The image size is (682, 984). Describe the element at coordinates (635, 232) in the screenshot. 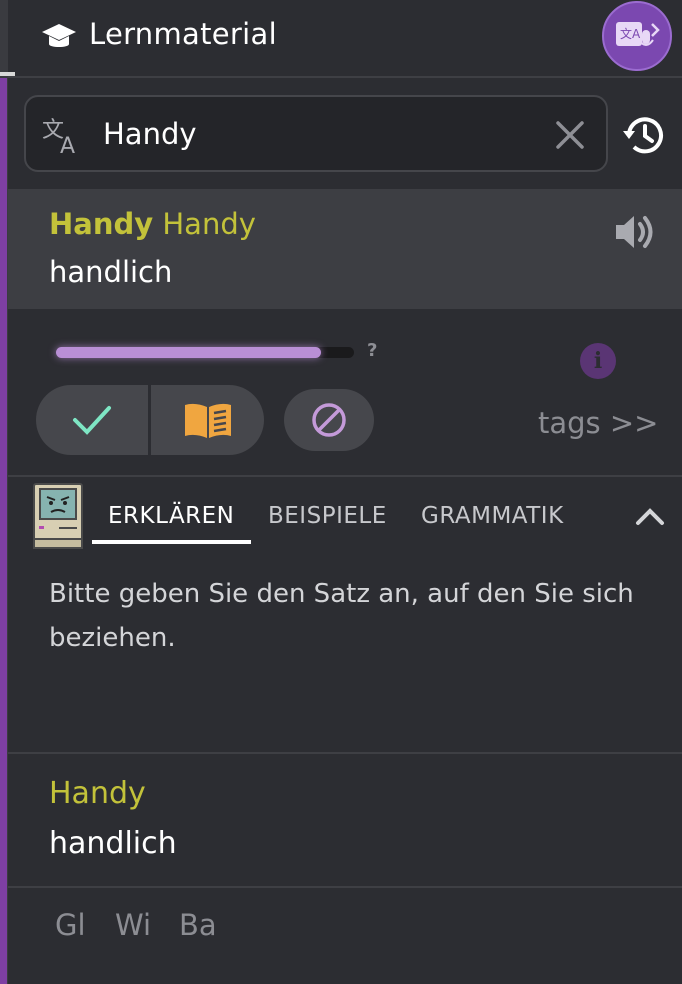

I see `speaker-icon` at that location.